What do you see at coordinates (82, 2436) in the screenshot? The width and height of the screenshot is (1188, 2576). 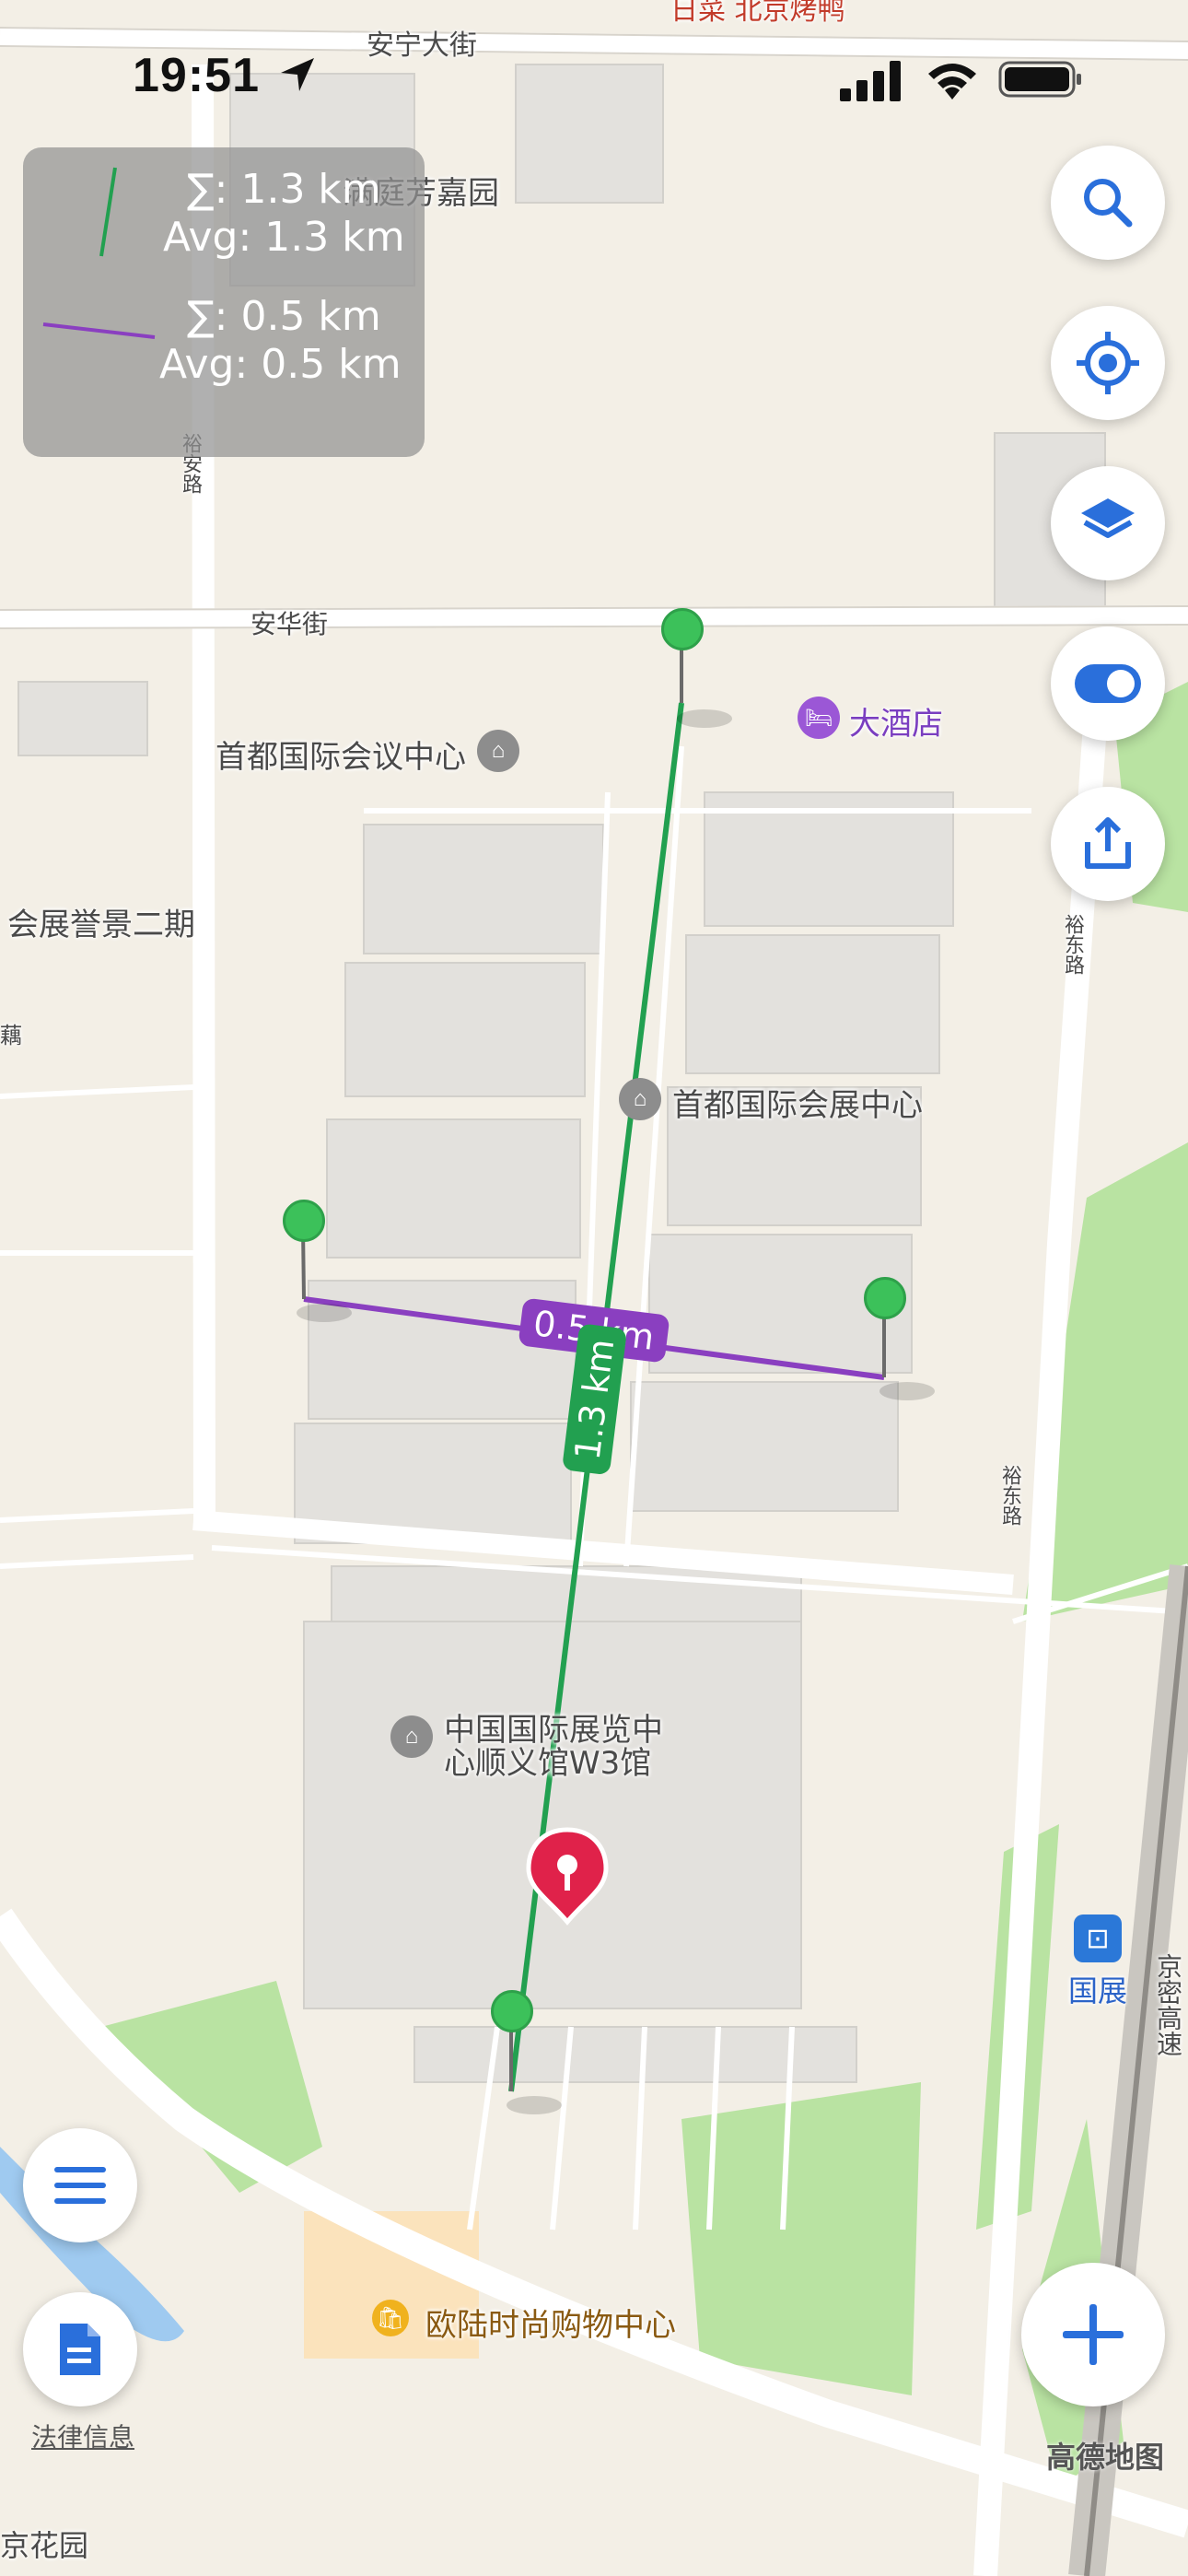 I see `legal-info-link: 法律信息` at bounding box center [82, 2436].